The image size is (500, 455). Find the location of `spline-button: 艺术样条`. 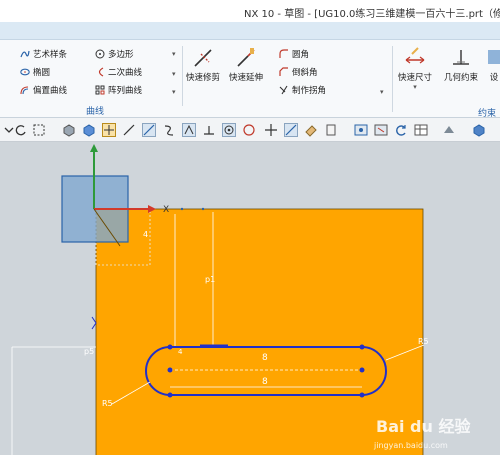

spline-button: 艺术样条 is located at coordinates (43, 54).